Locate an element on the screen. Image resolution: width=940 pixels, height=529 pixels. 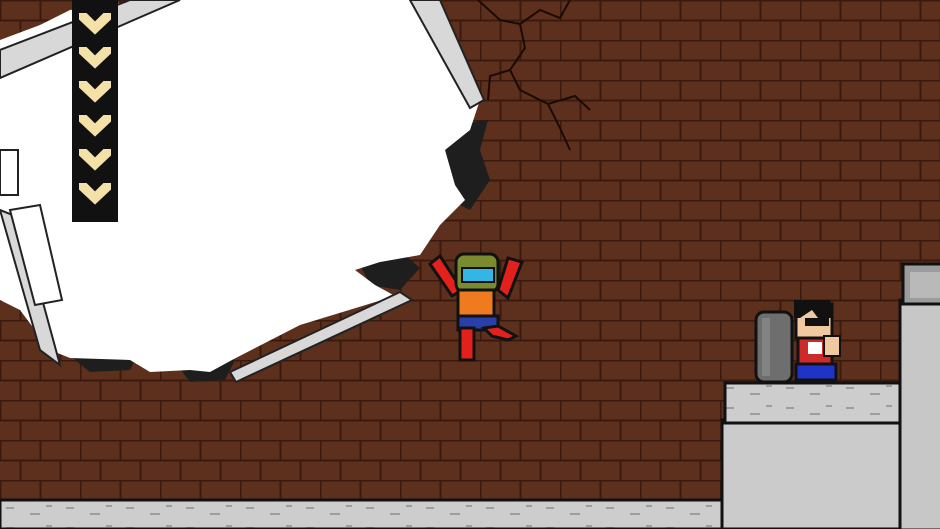
ground-floor is located at coordinates (363, 513).